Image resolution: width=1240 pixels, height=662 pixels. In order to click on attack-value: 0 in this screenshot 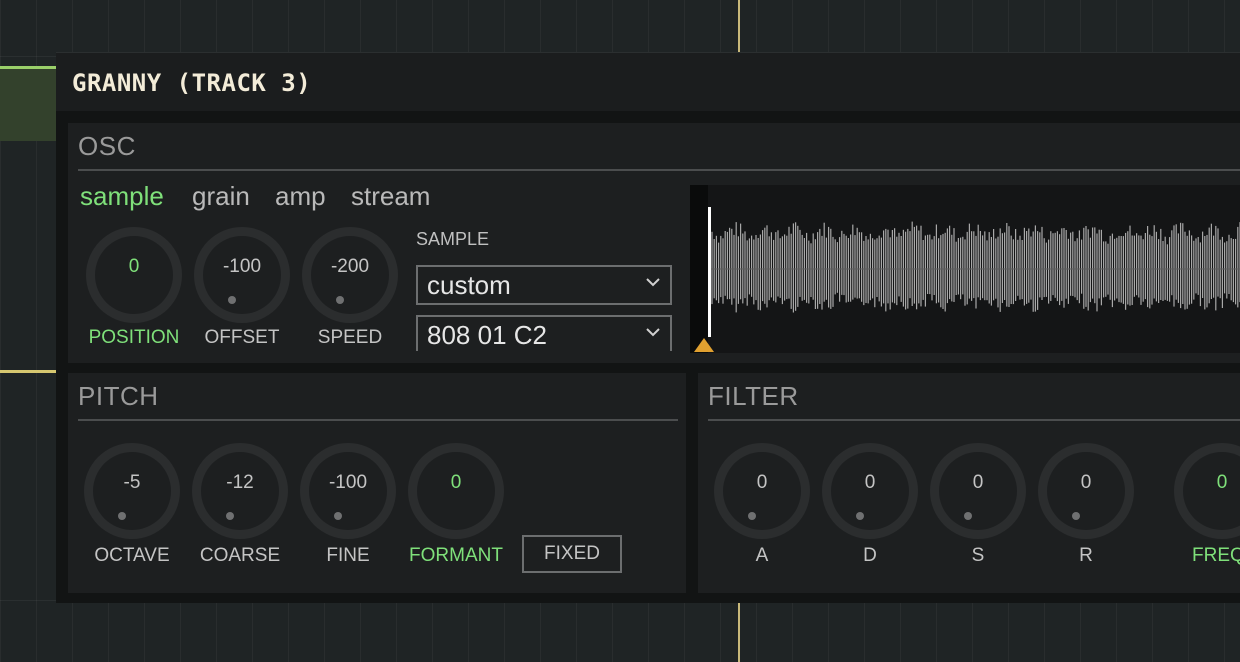, I will do `click(762, 482)`.